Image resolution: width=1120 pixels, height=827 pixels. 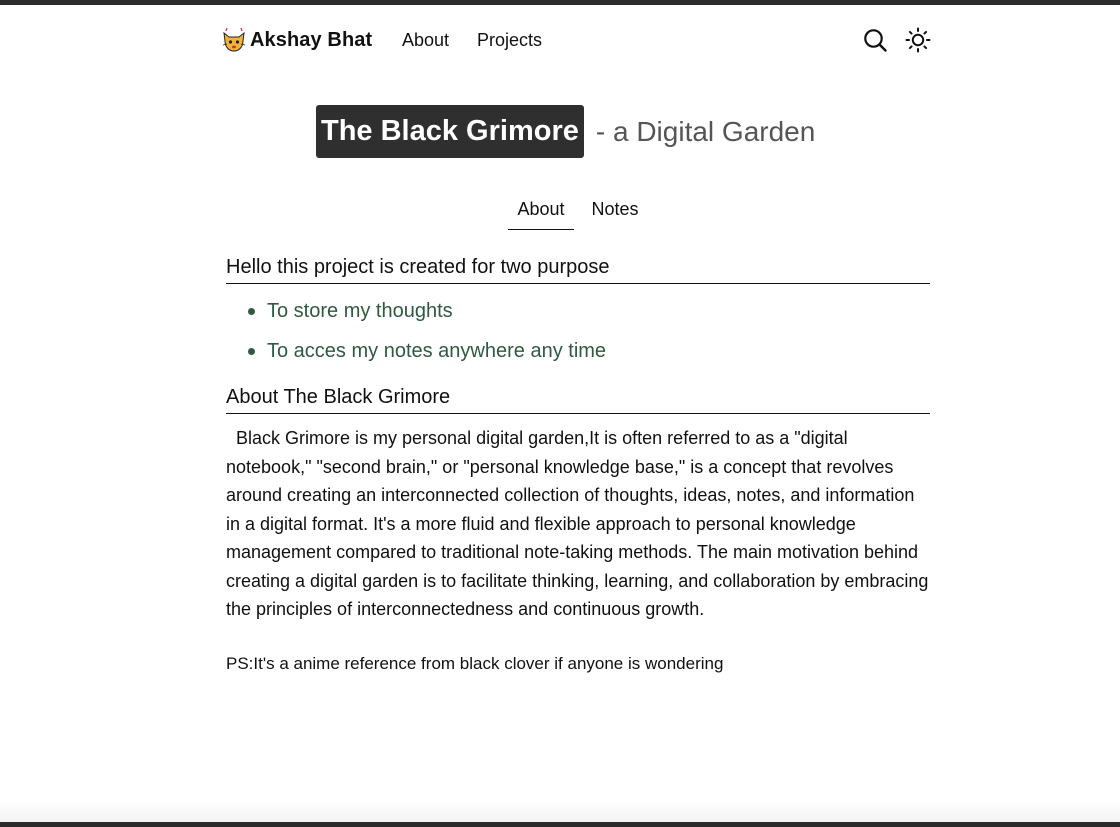 What do you see at coordinates (541, 213) in the screenshot?
I see `tab-about: About` at bounding box center [541, 213].